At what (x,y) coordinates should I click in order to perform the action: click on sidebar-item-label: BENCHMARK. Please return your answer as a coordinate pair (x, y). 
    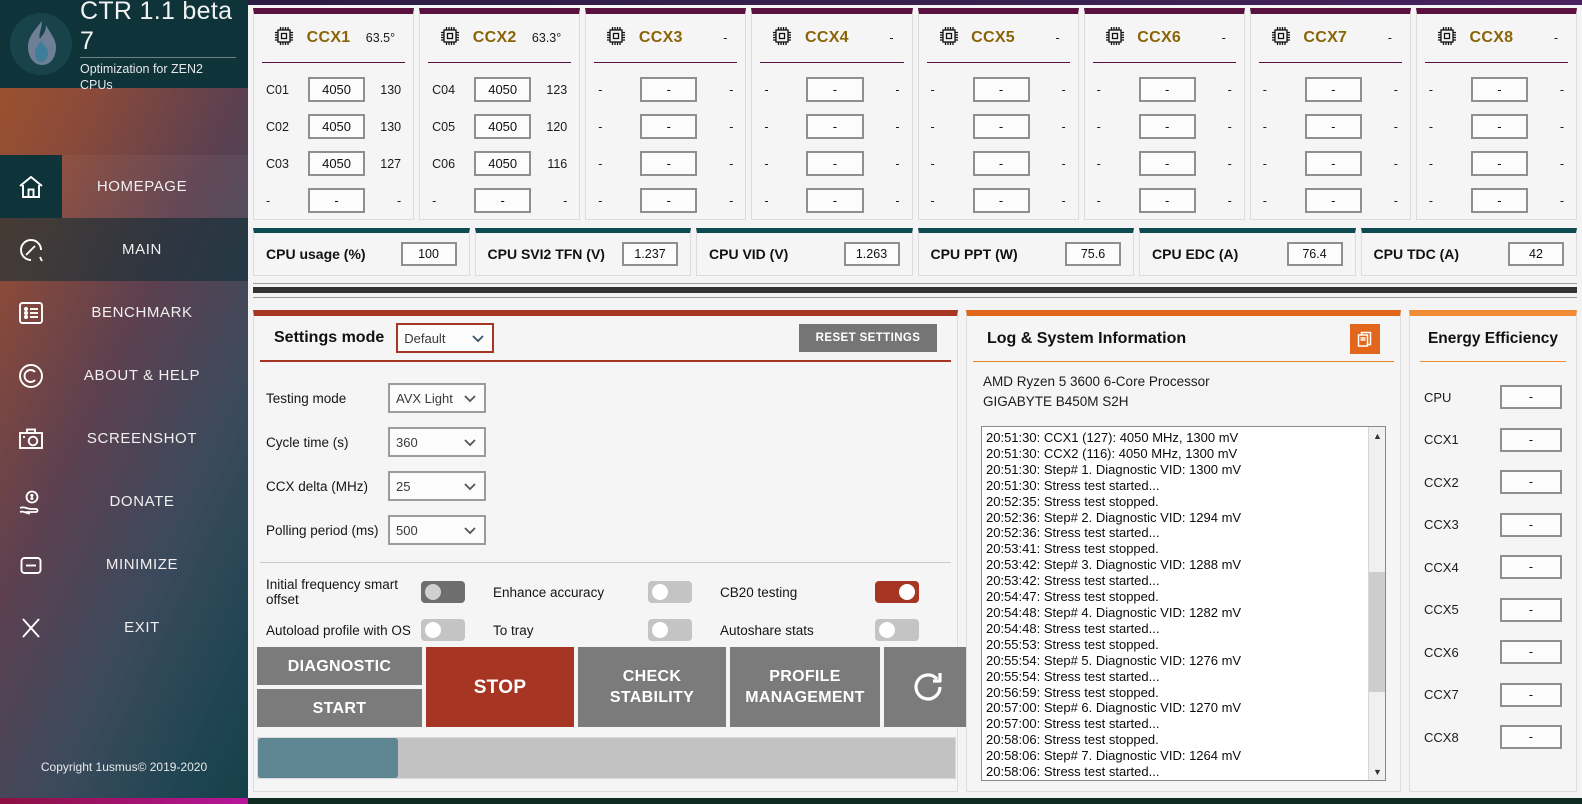
    Looking at the image, I should click on (142, 312).